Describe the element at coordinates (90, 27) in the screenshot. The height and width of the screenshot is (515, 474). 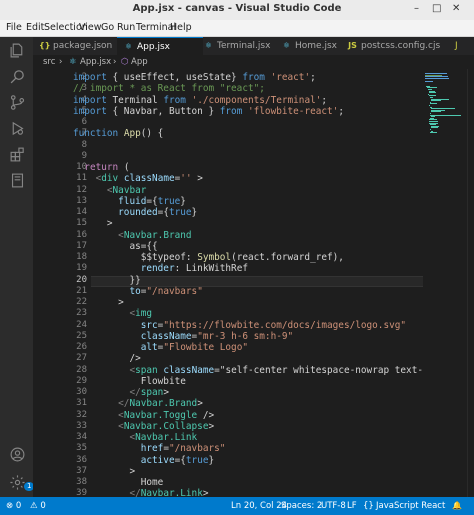
I see `menu-view: View` at that location.